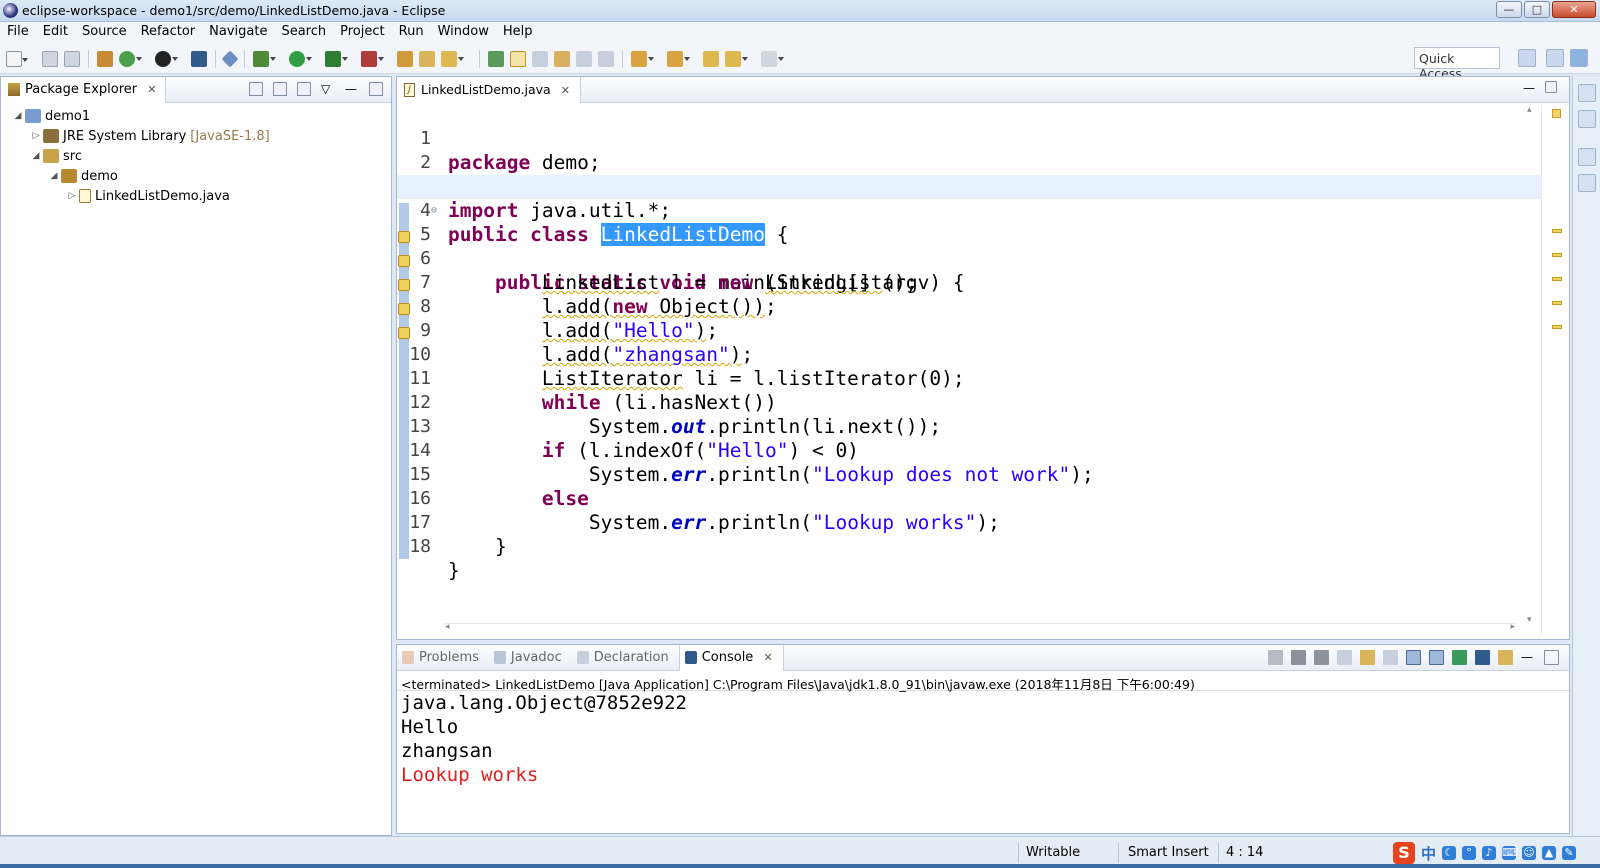  Describe the element at coordinates (238, 32) in the screenshot. I see `menu-navigate: Navigate` at that location.